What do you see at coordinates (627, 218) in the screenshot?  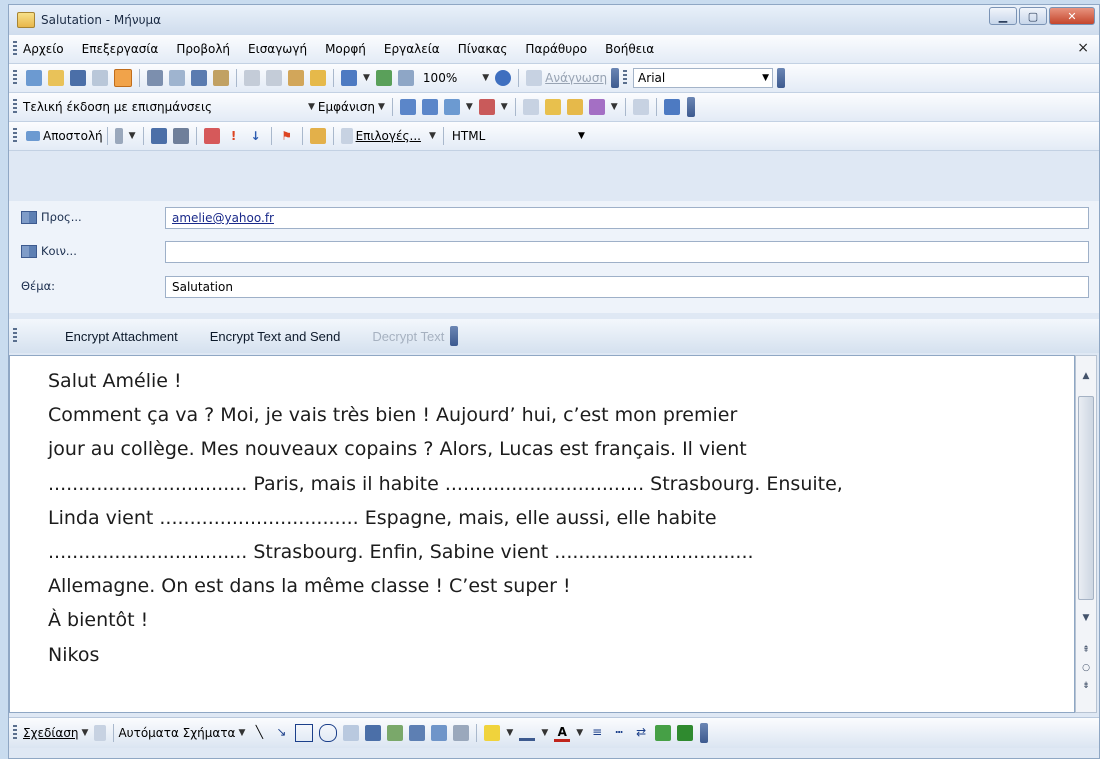 I see `to-field: amelie@yahoo.fr` at bounding box center [627, 218].